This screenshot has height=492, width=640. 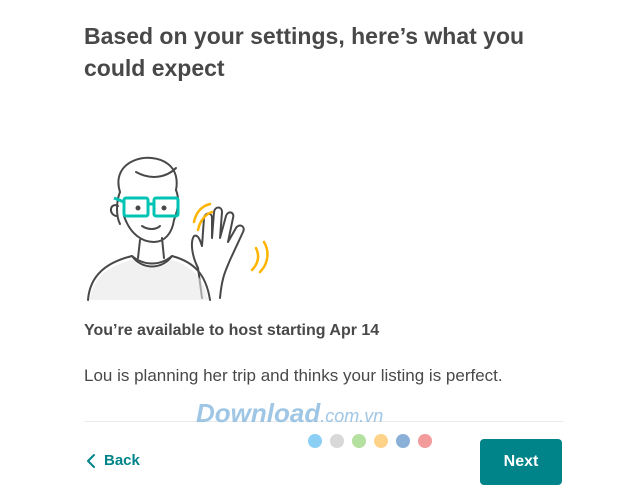 I want to click on waving-host-illustration, so click(x=180, y=226).